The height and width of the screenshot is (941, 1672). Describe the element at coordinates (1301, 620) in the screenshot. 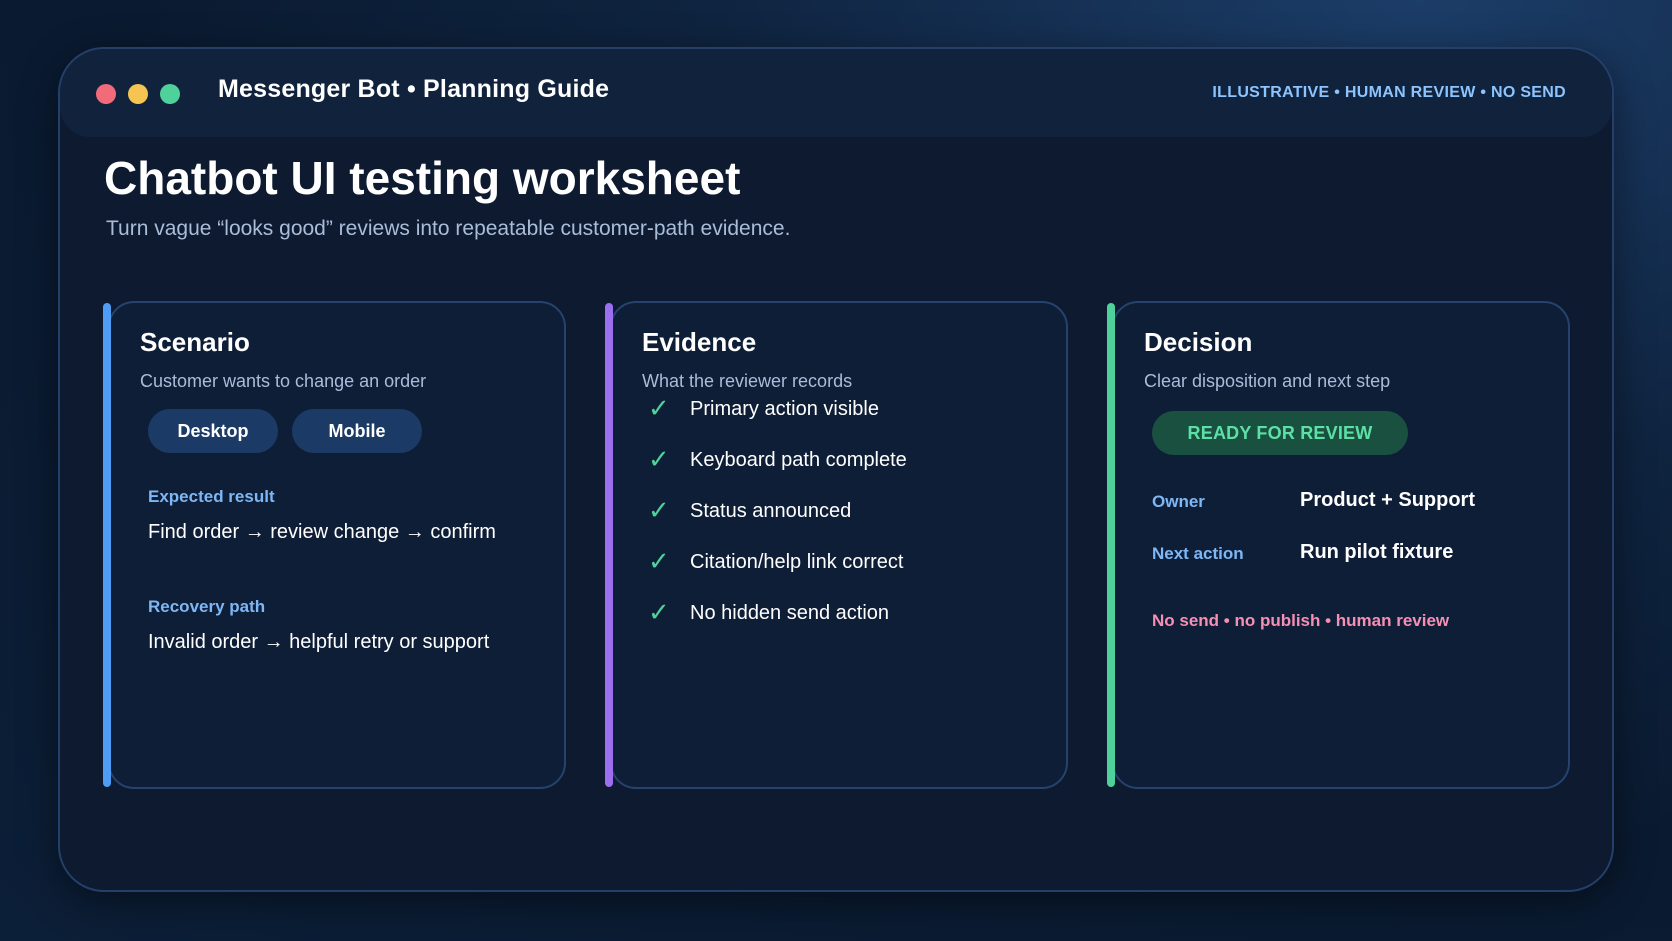

I see `guardrail-note: No send • no publish • human review` at that location.